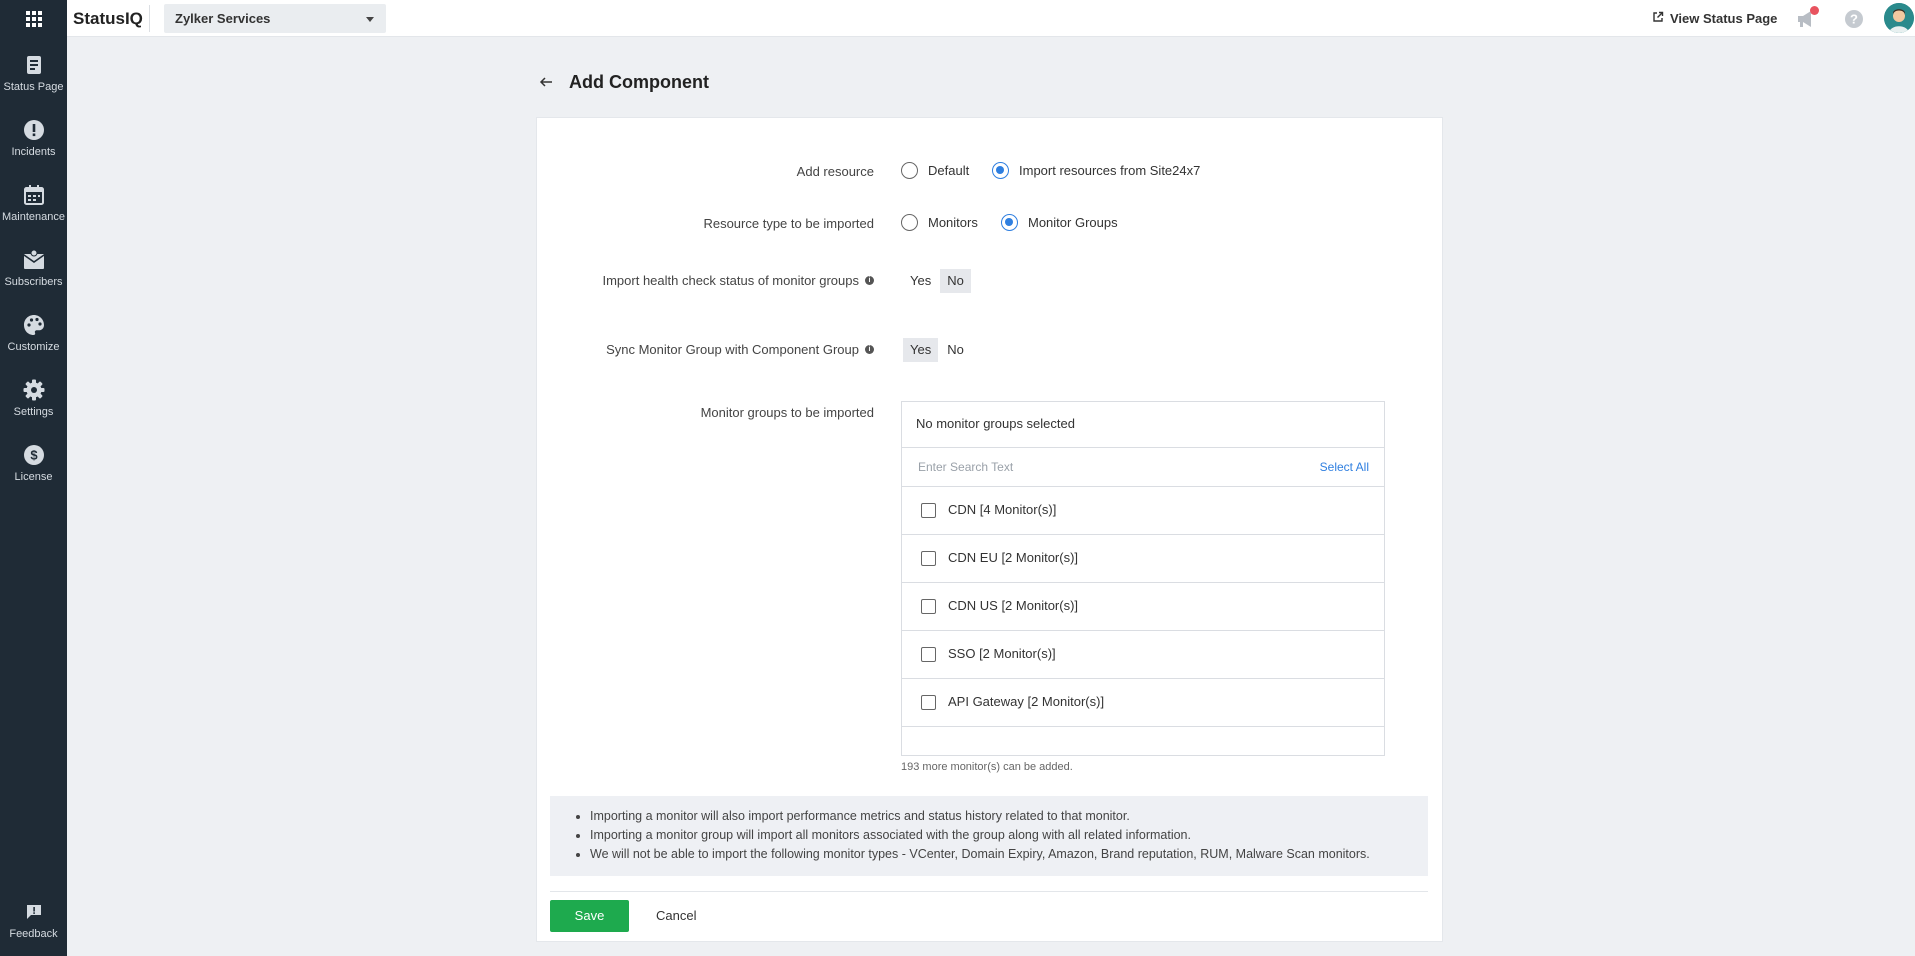  What do you see at coordinates (1026, 701) in the screenshot?
I see `list-item-label: API Gateway [2 Monitor(s)]` at bounding box center [1026, 701].